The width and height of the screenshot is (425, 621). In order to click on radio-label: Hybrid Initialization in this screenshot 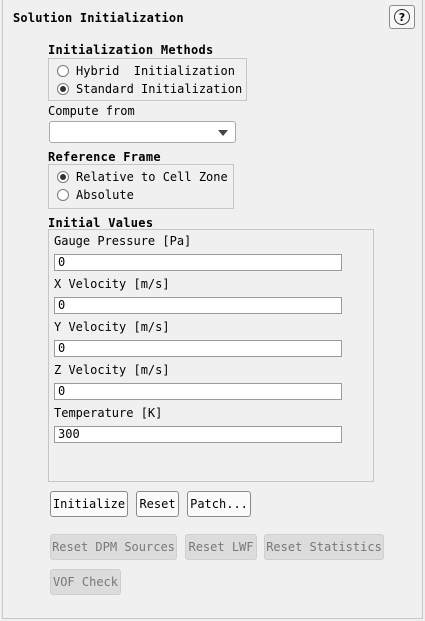, I will do `click(155, 71)`.